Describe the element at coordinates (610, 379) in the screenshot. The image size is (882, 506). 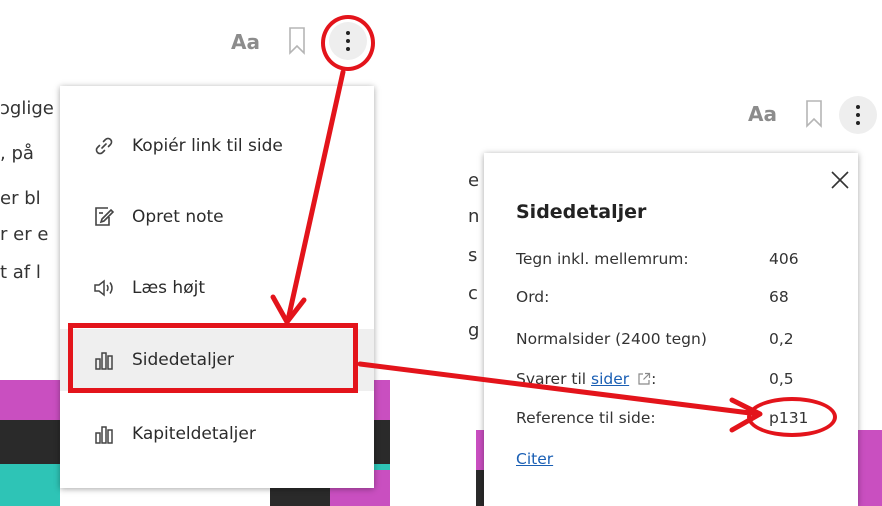
I see `pages-link: sider` at that location.